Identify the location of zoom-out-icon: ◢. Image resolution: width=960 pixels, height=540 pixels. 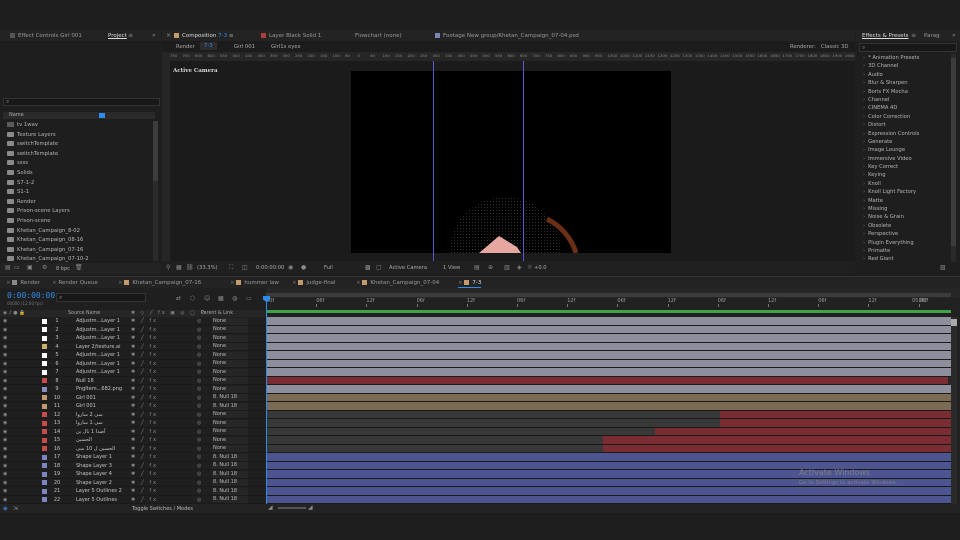
(270, 508).